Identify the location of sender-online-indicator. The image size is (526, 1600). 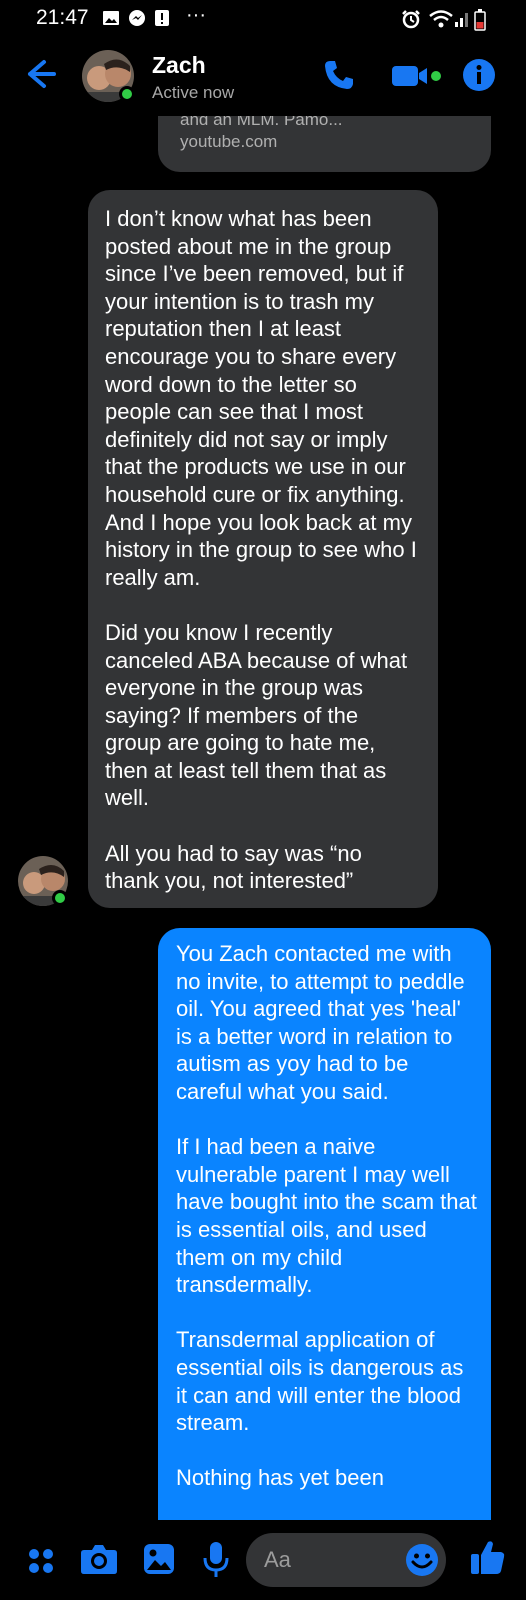
(60, 898).